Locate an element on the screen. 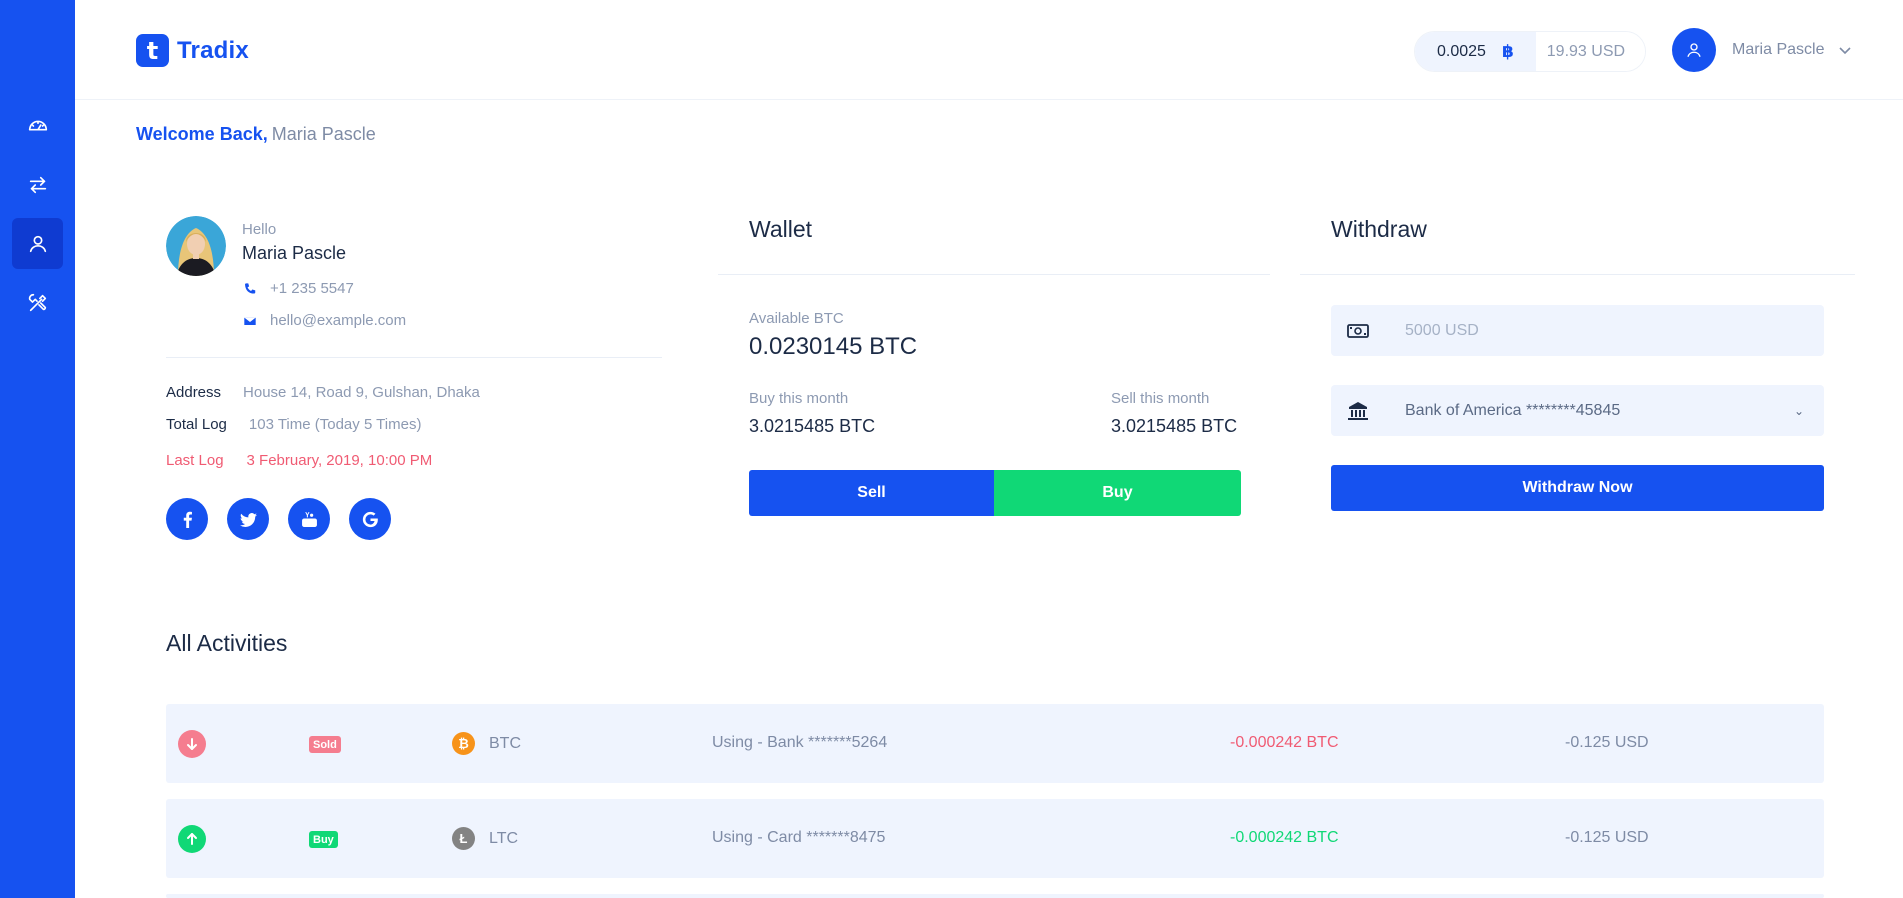 This screenshot has height=898, width=1903. top-header: t Tradix 0.0025 ฿ 19.93 USD Maria Pascle is located at coordinates (989, 50).